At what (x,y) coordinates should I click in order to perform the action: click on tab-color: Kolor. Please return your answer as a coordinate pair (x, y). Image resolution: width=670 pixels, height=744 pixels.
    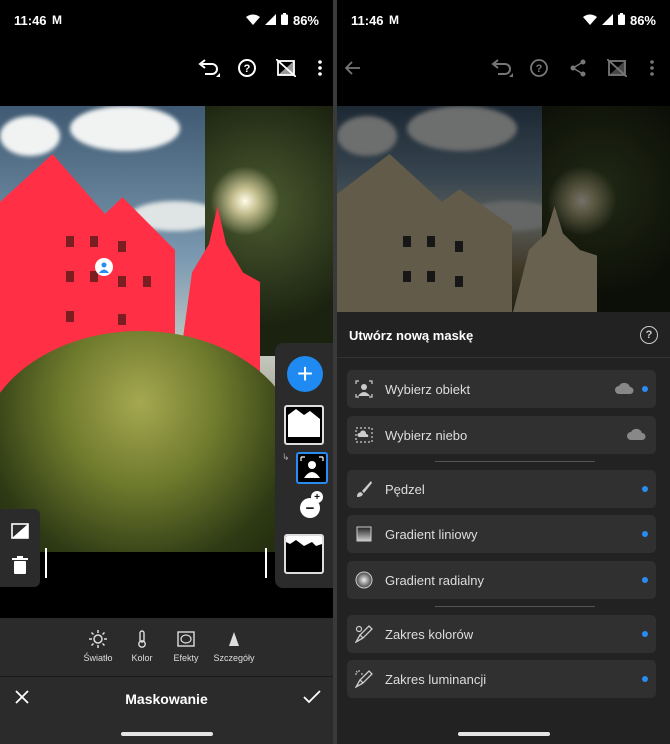
    Looking at the image, I should click on (142, 645).